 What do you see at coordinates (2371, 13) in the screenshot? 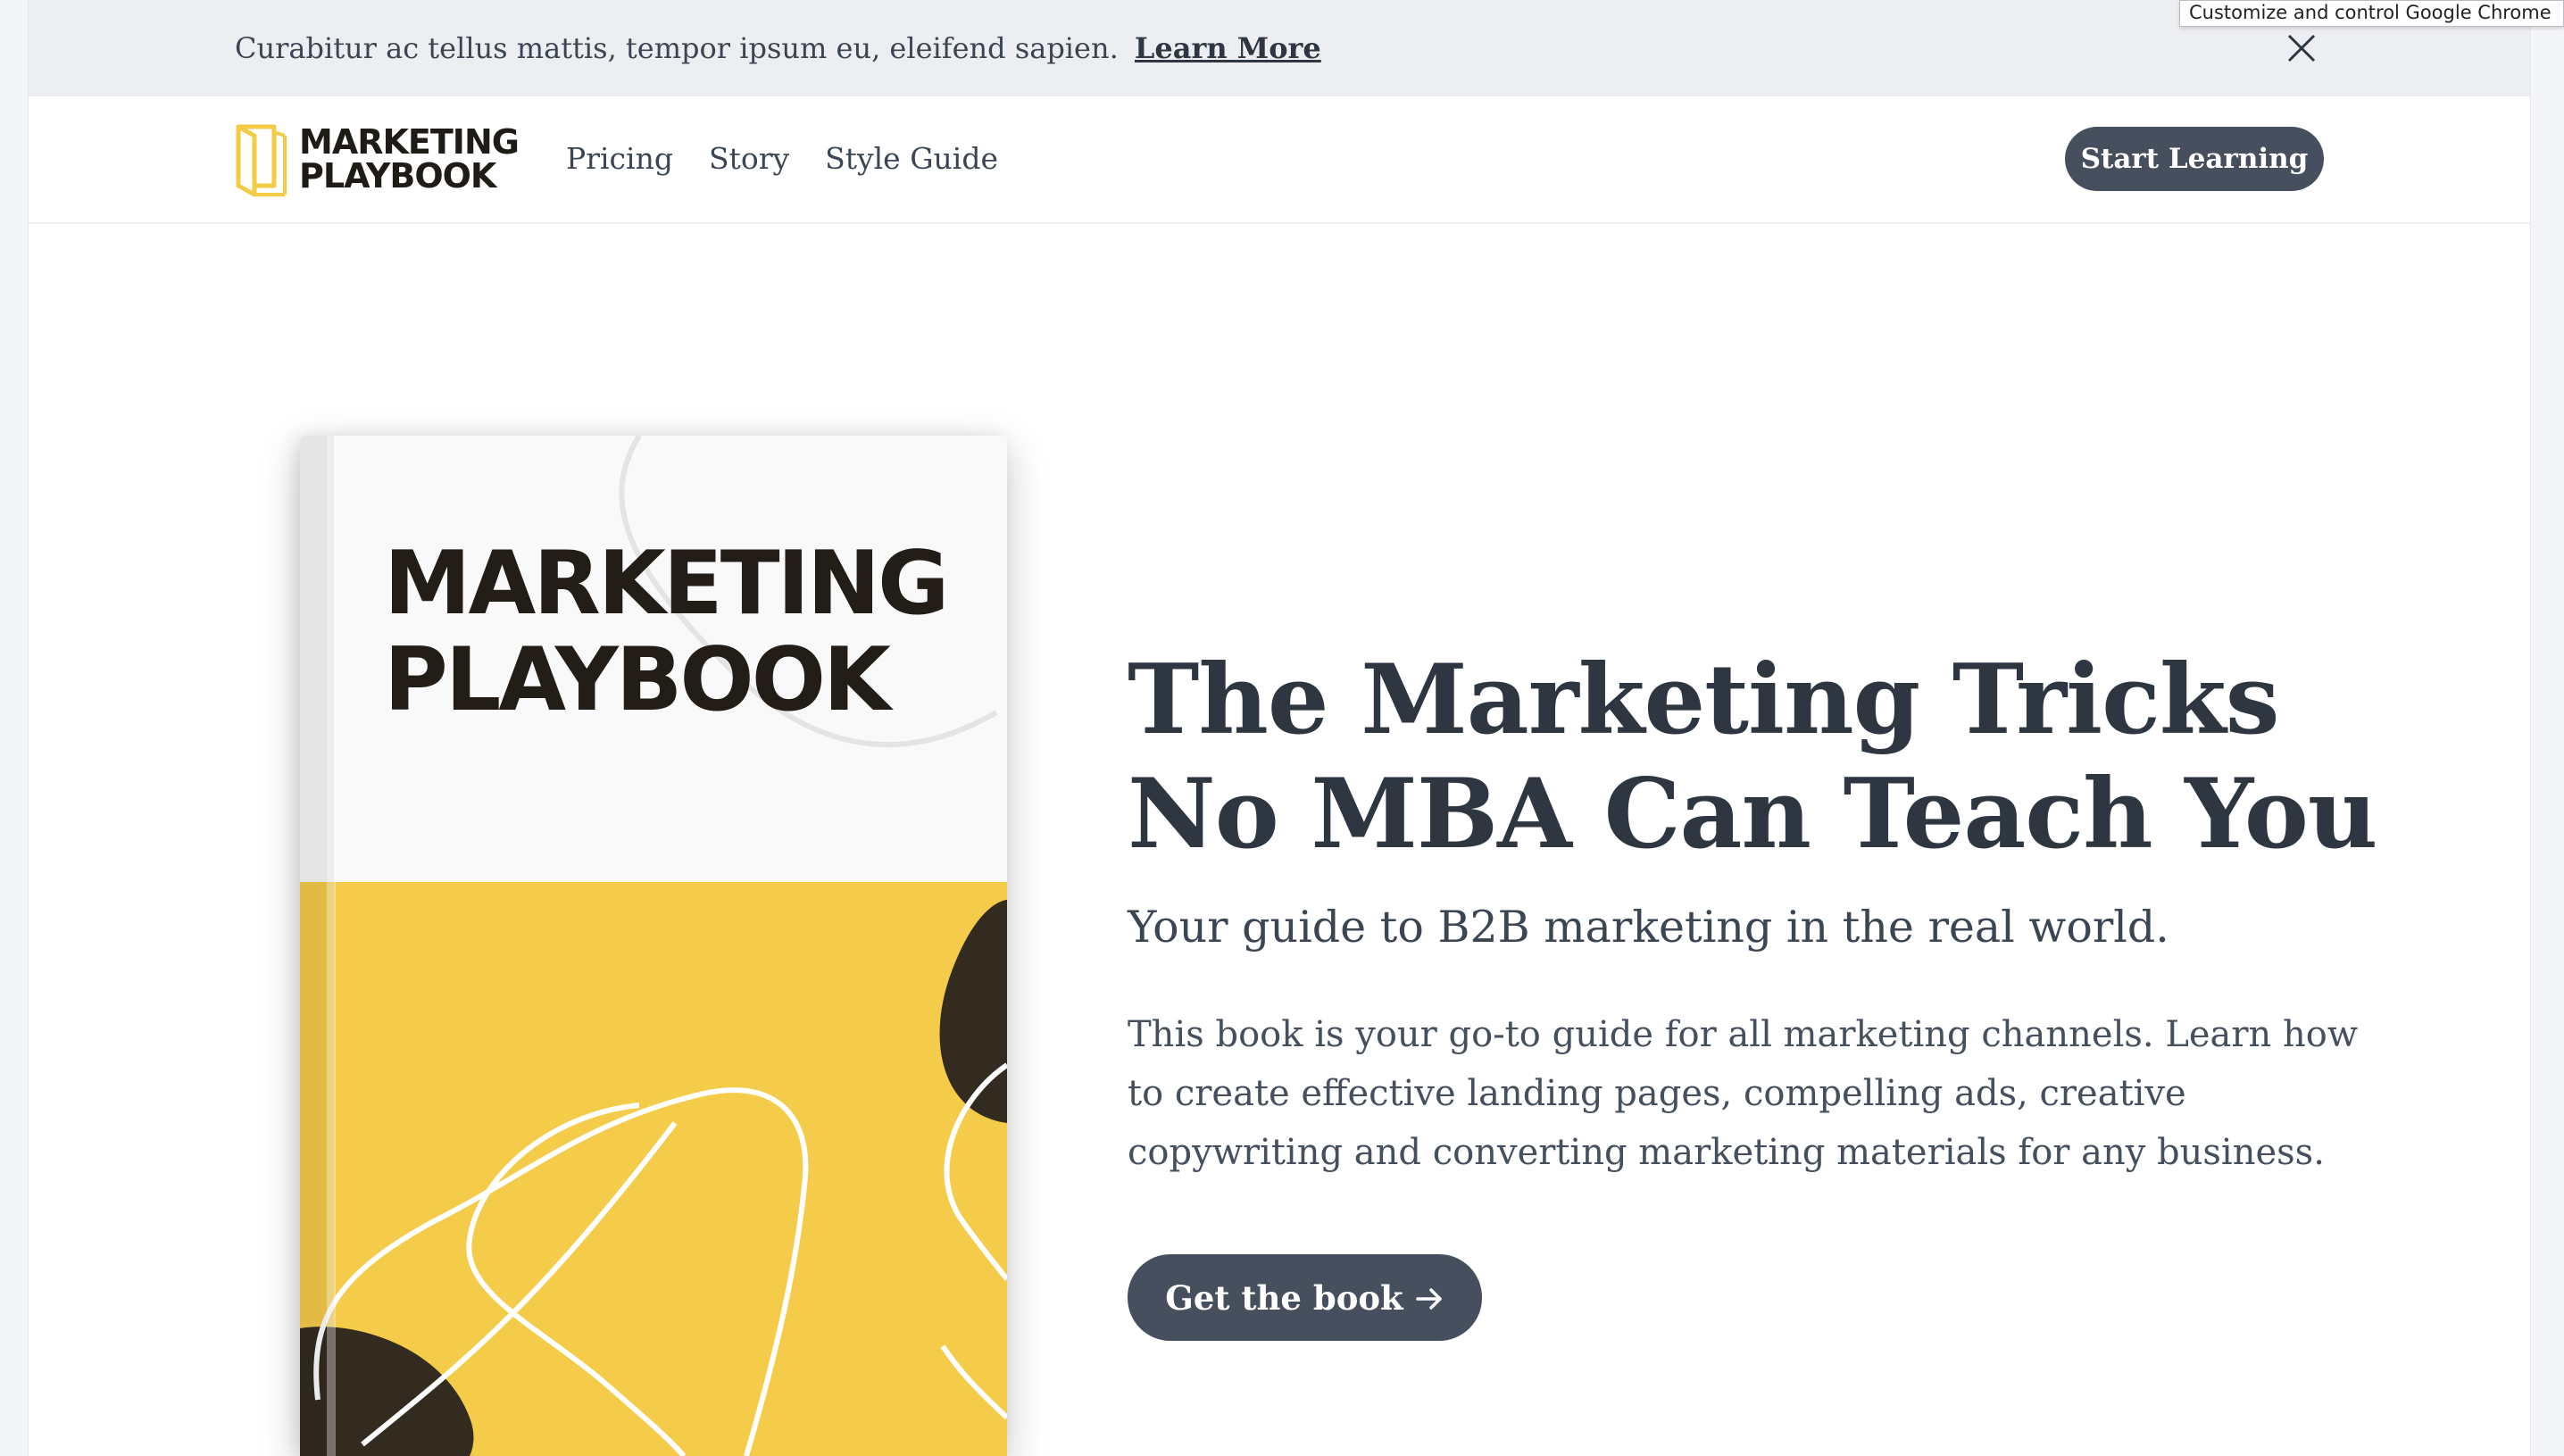
I see `browser-tooltip: Customize and control Google Chrome` at bounding box center [2371, 13].